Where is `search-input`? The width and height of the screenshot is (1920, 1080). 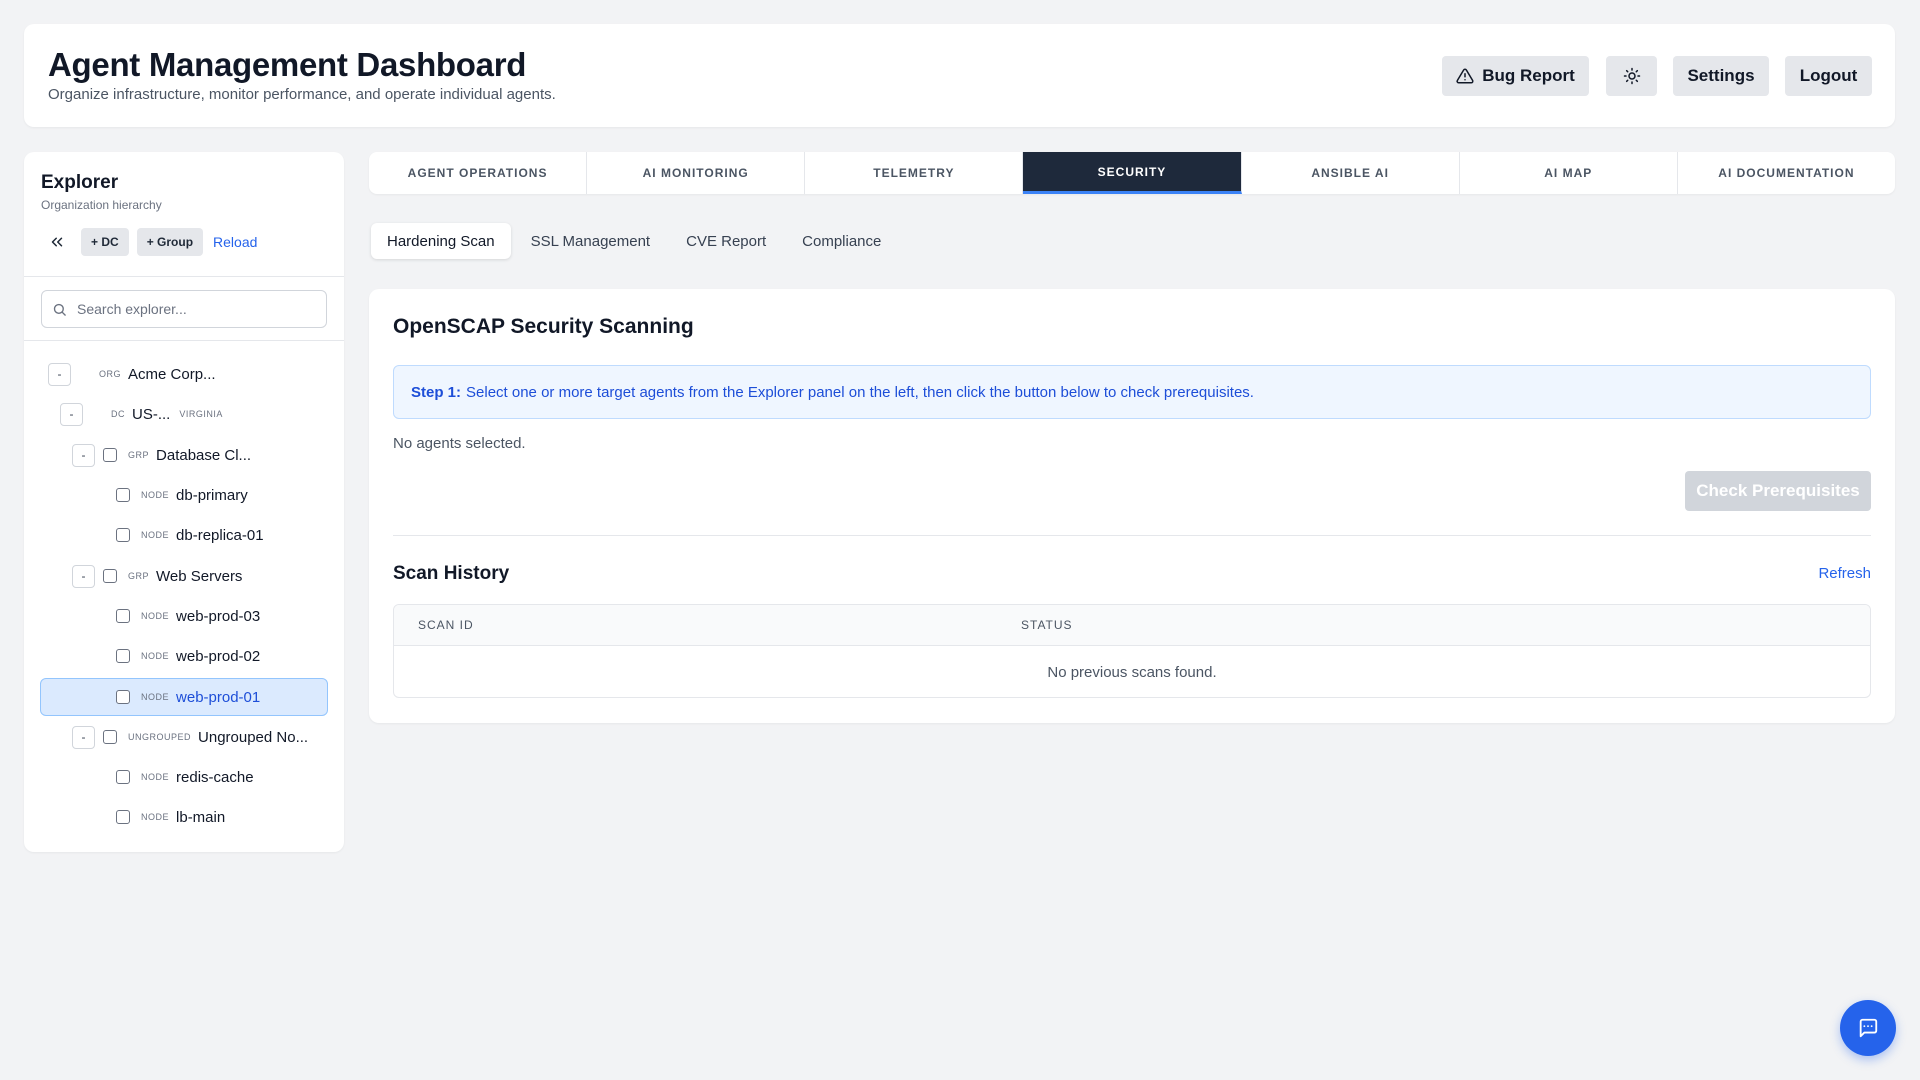 search-input is located at coordinates (192, 309).